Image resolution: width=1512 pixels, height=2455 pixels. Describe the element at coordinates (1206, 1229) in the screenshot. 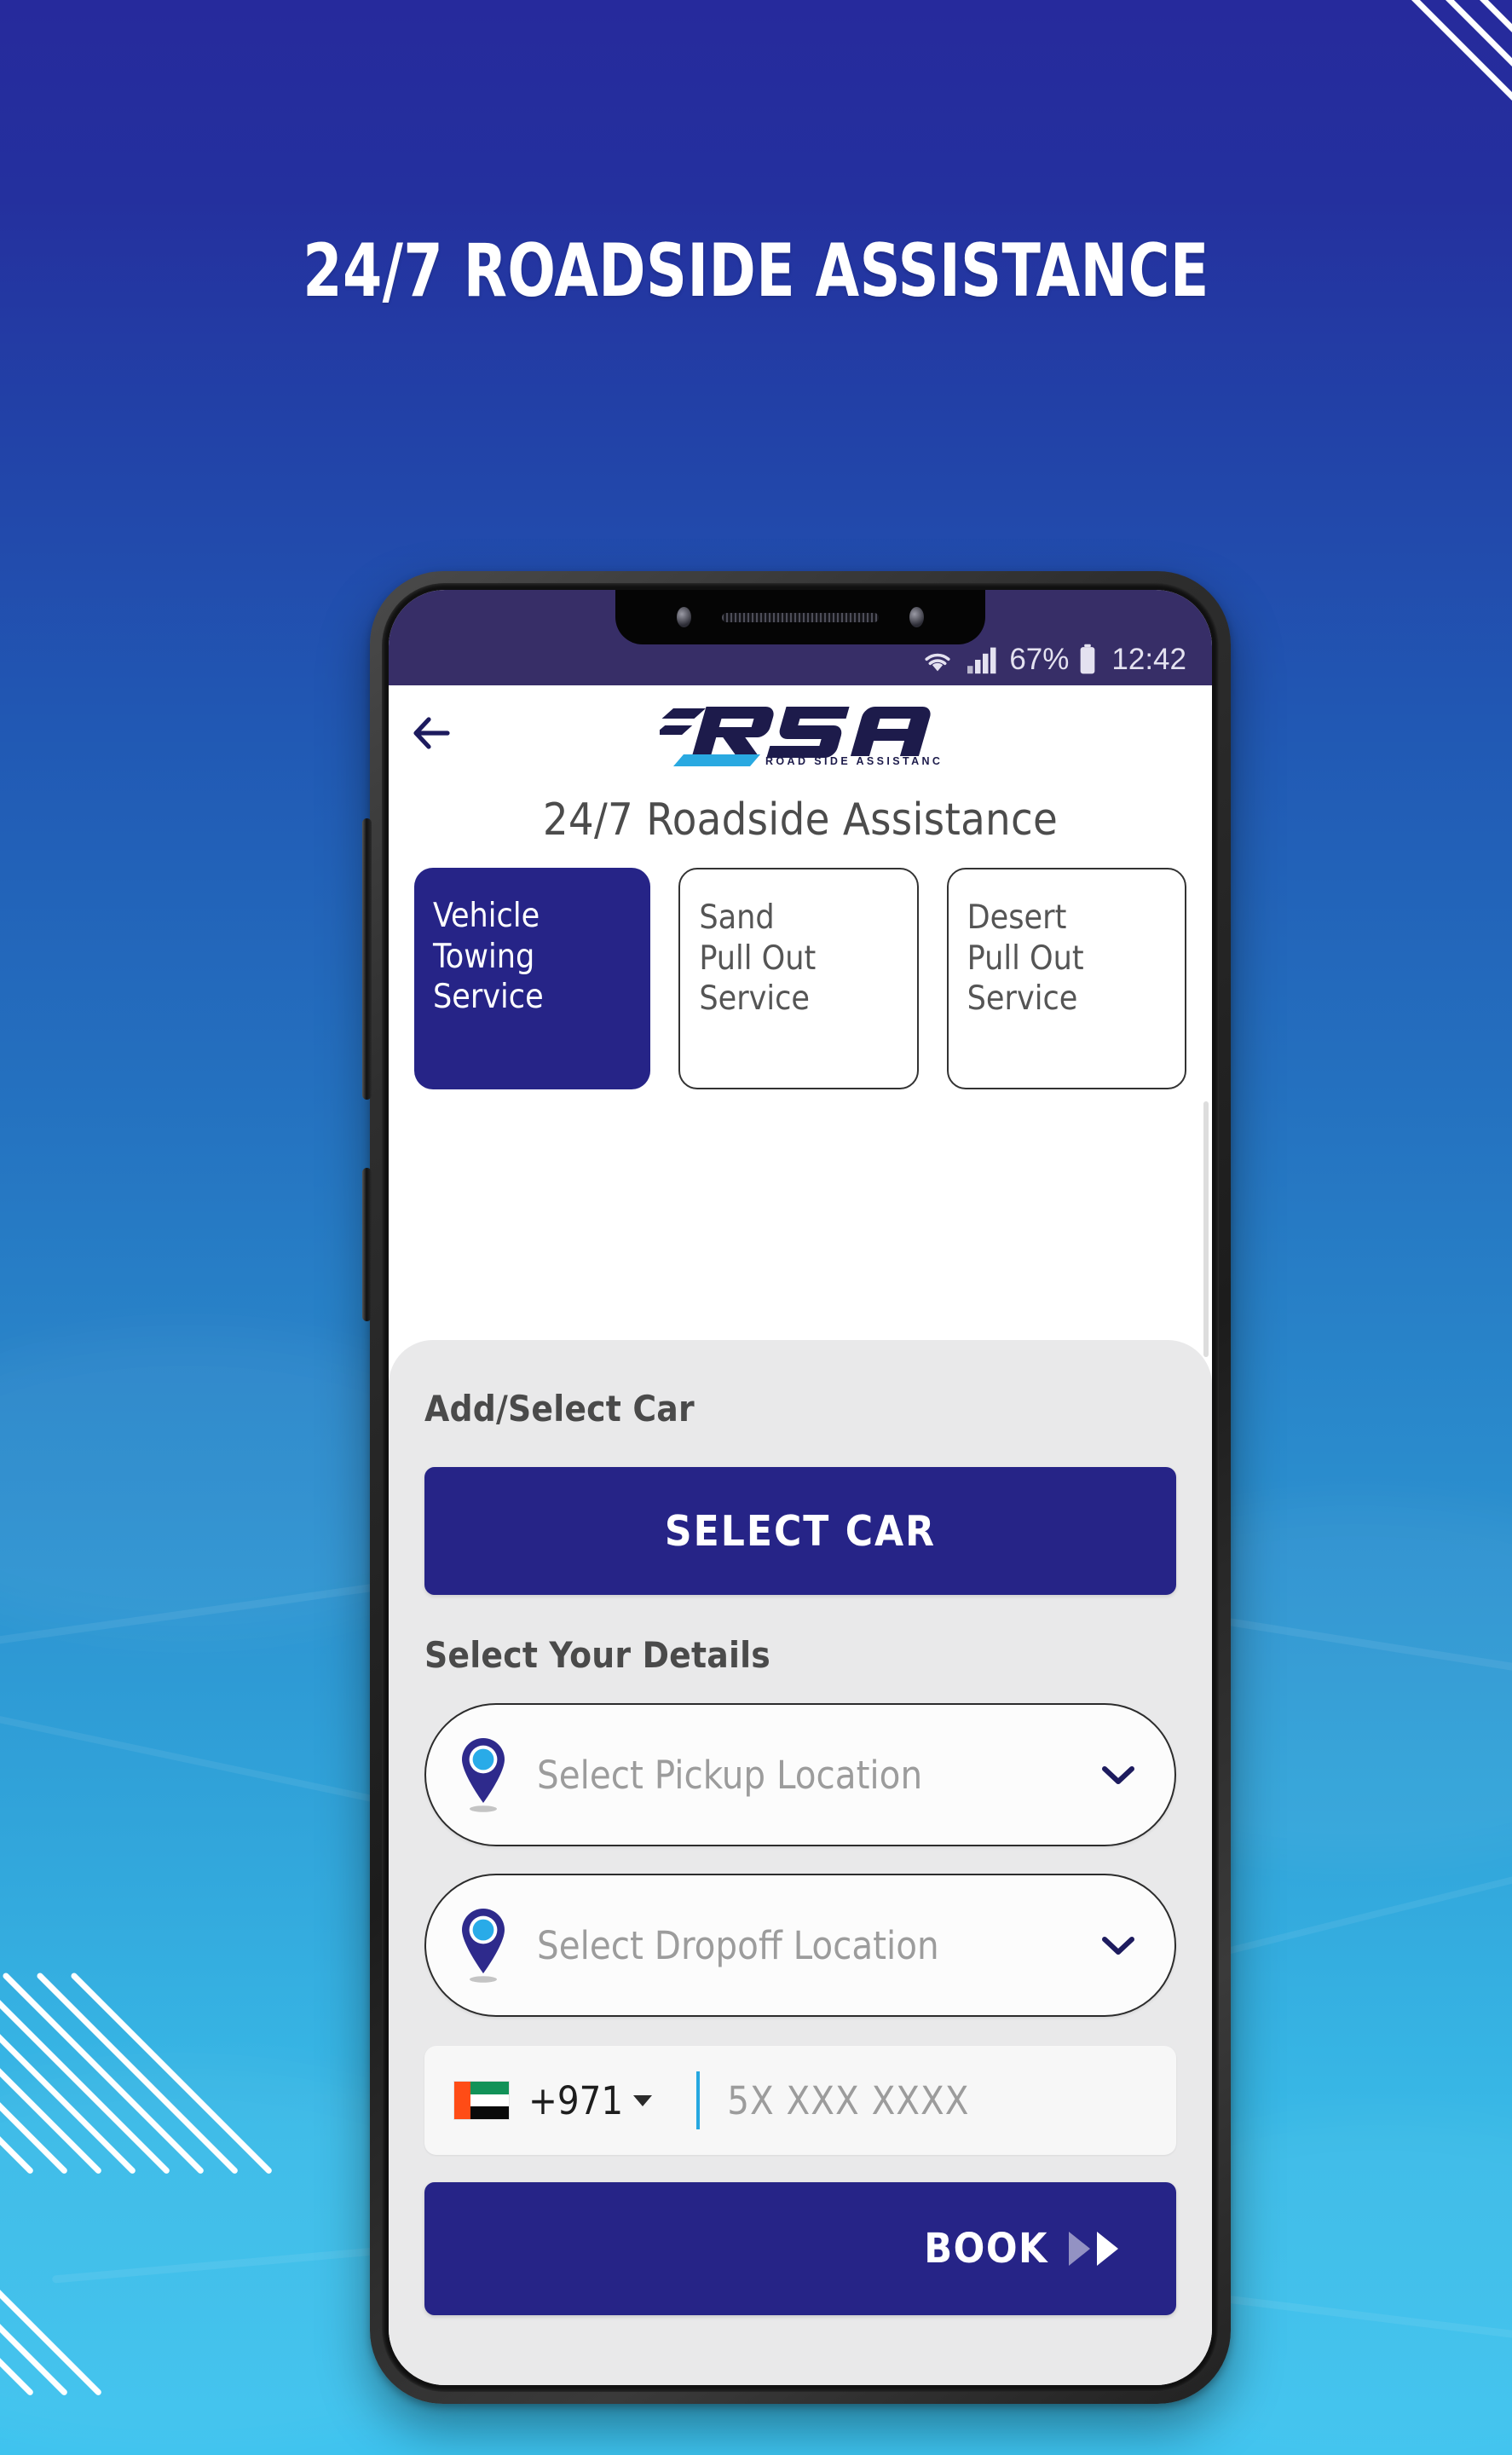

I see `scrollbar-thumb` at that location.